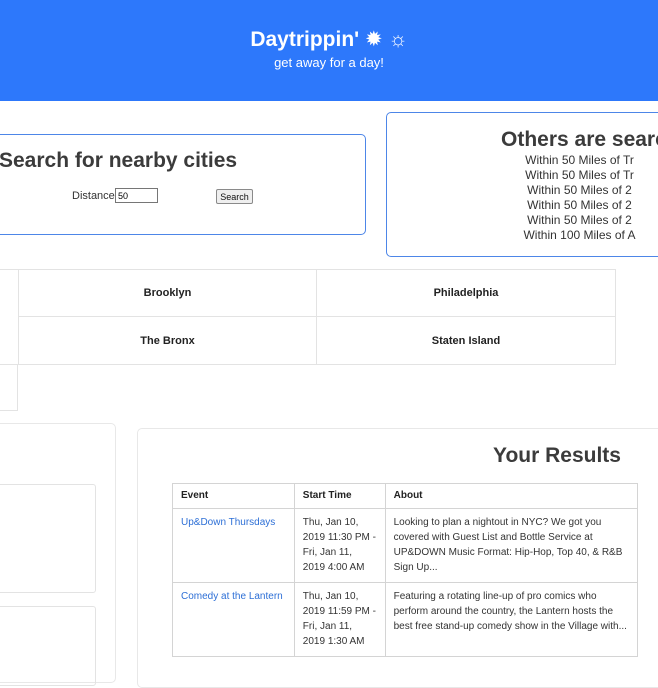 This screenshot has width=658, height=688. I want to click on event-link: Up&Down Thursdays, so click(228, 522).